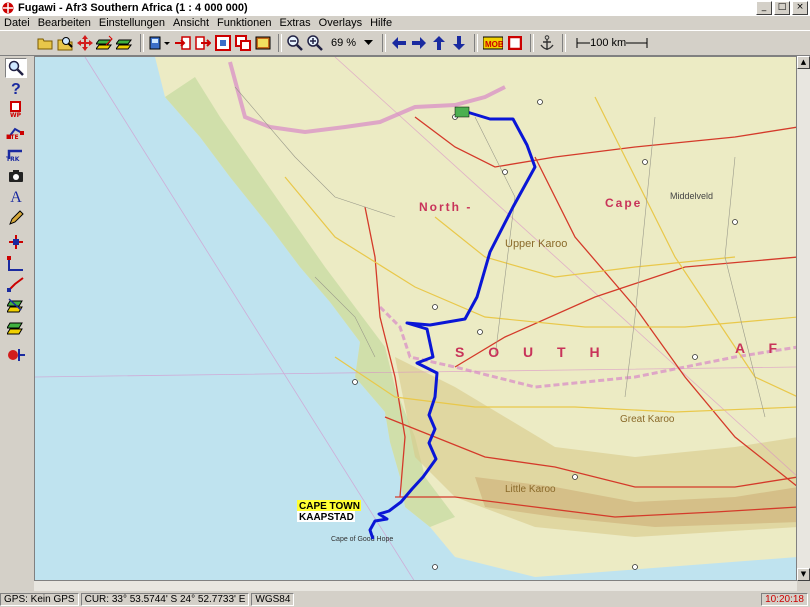 This screenshot has width=810, height=607. What do you see at coordinates (381, 23) in the screenshot?
I see `menu-hilfe: Hilfe` at bounding box center [381, 23].